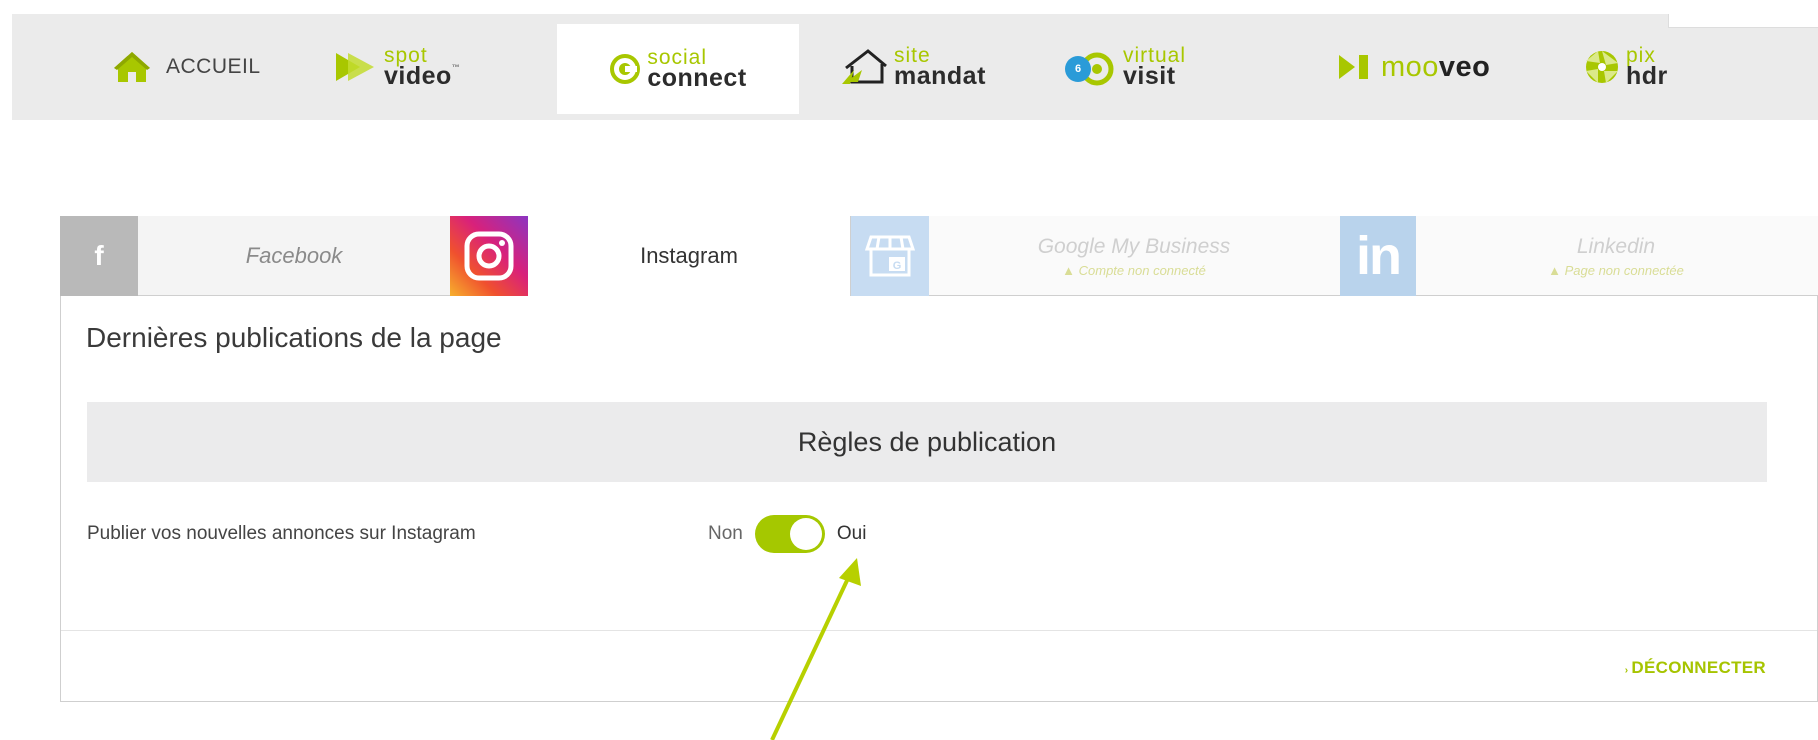 The height and width of the screenshot is (740, 1818). I want to click on nav-social-connect: social connect, so click(678, 69).